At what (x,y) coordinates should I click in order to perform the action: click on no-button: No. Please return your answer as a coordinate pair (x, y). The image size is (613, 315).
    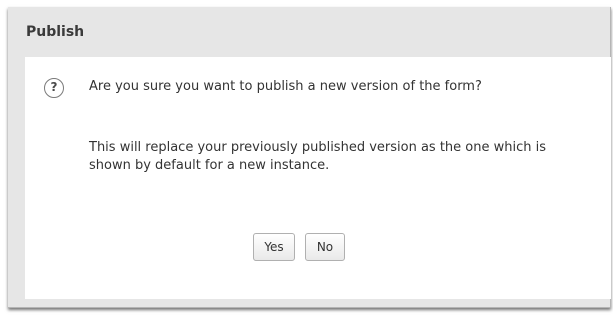
    Looking at the image, I should click on (325, 247).